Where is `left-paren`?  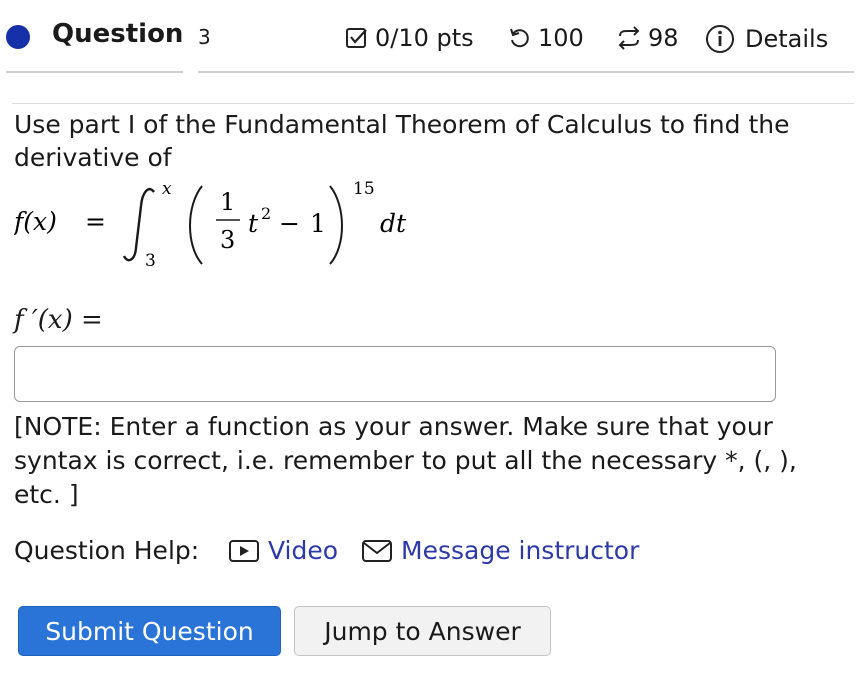 left-paren is located at coordinates (196, 225).